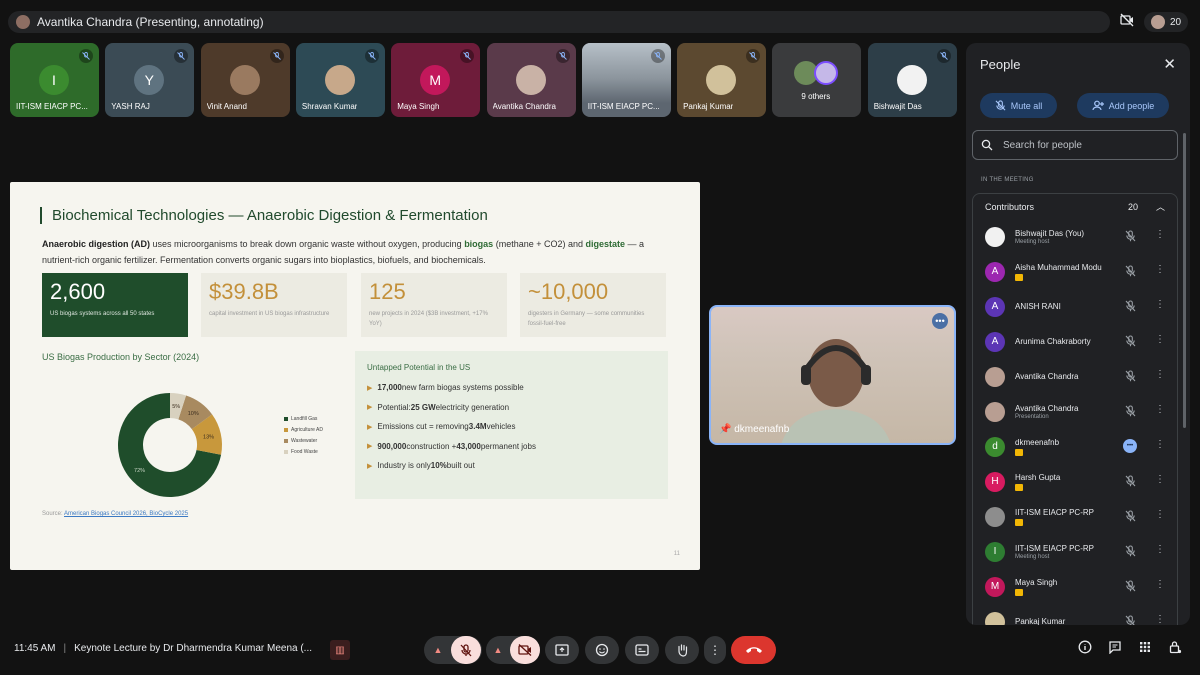 The image size is (1200, 675). I want to click on participant-row: A ANISH RANI ⋮, so click(1075, 306).